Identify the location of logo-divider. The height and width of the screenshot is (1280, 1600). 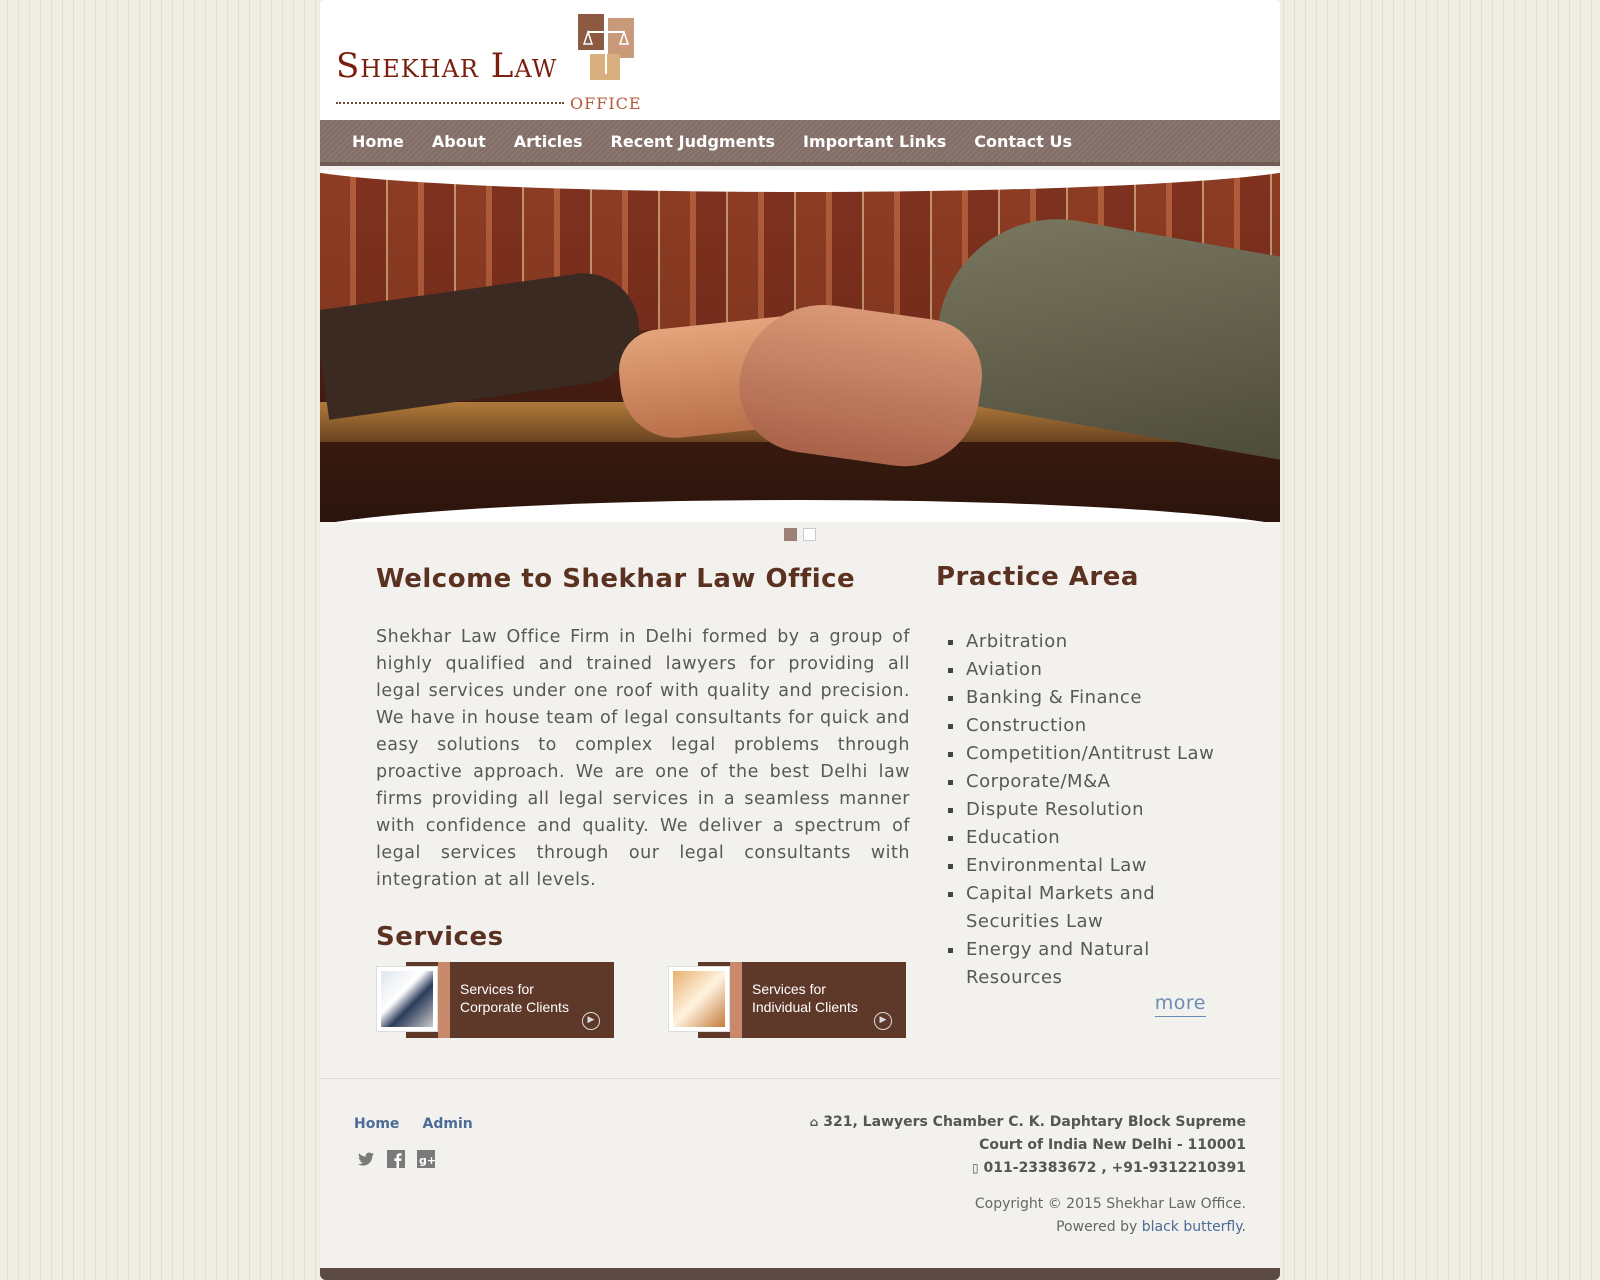
(450, 103).